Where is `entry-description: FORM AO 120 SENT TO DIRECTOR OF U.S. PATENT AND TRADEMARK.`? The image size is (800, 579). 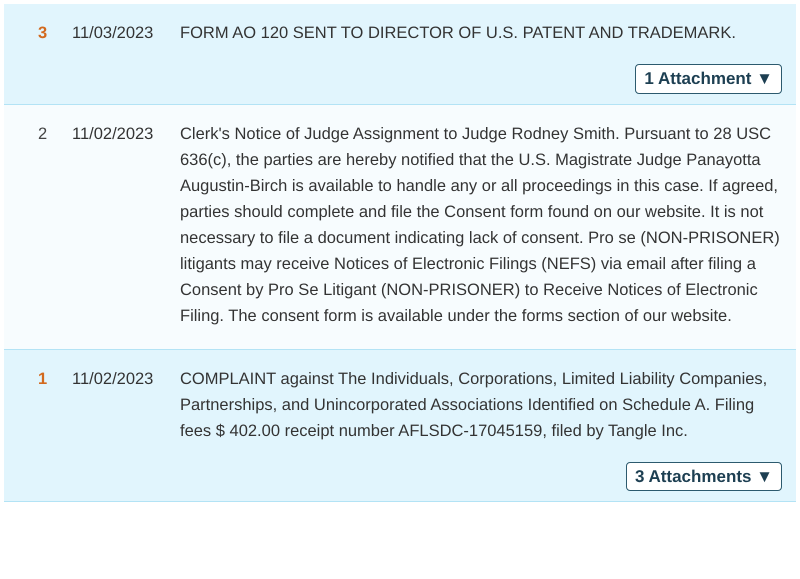 entry-description: FORM AO 120 SENT TO DIRECTOR OF U.S. PATENT AND TRADEMARK. is located at coordinates (458, 33).